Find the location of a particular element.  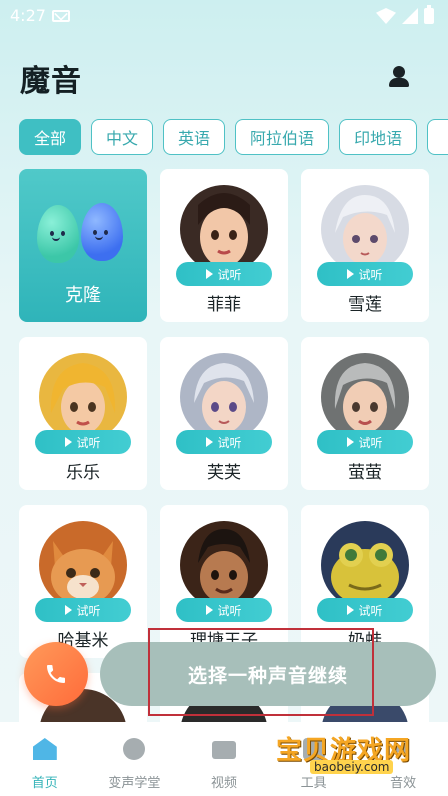

home-icon is located at coordinates (44, 749).